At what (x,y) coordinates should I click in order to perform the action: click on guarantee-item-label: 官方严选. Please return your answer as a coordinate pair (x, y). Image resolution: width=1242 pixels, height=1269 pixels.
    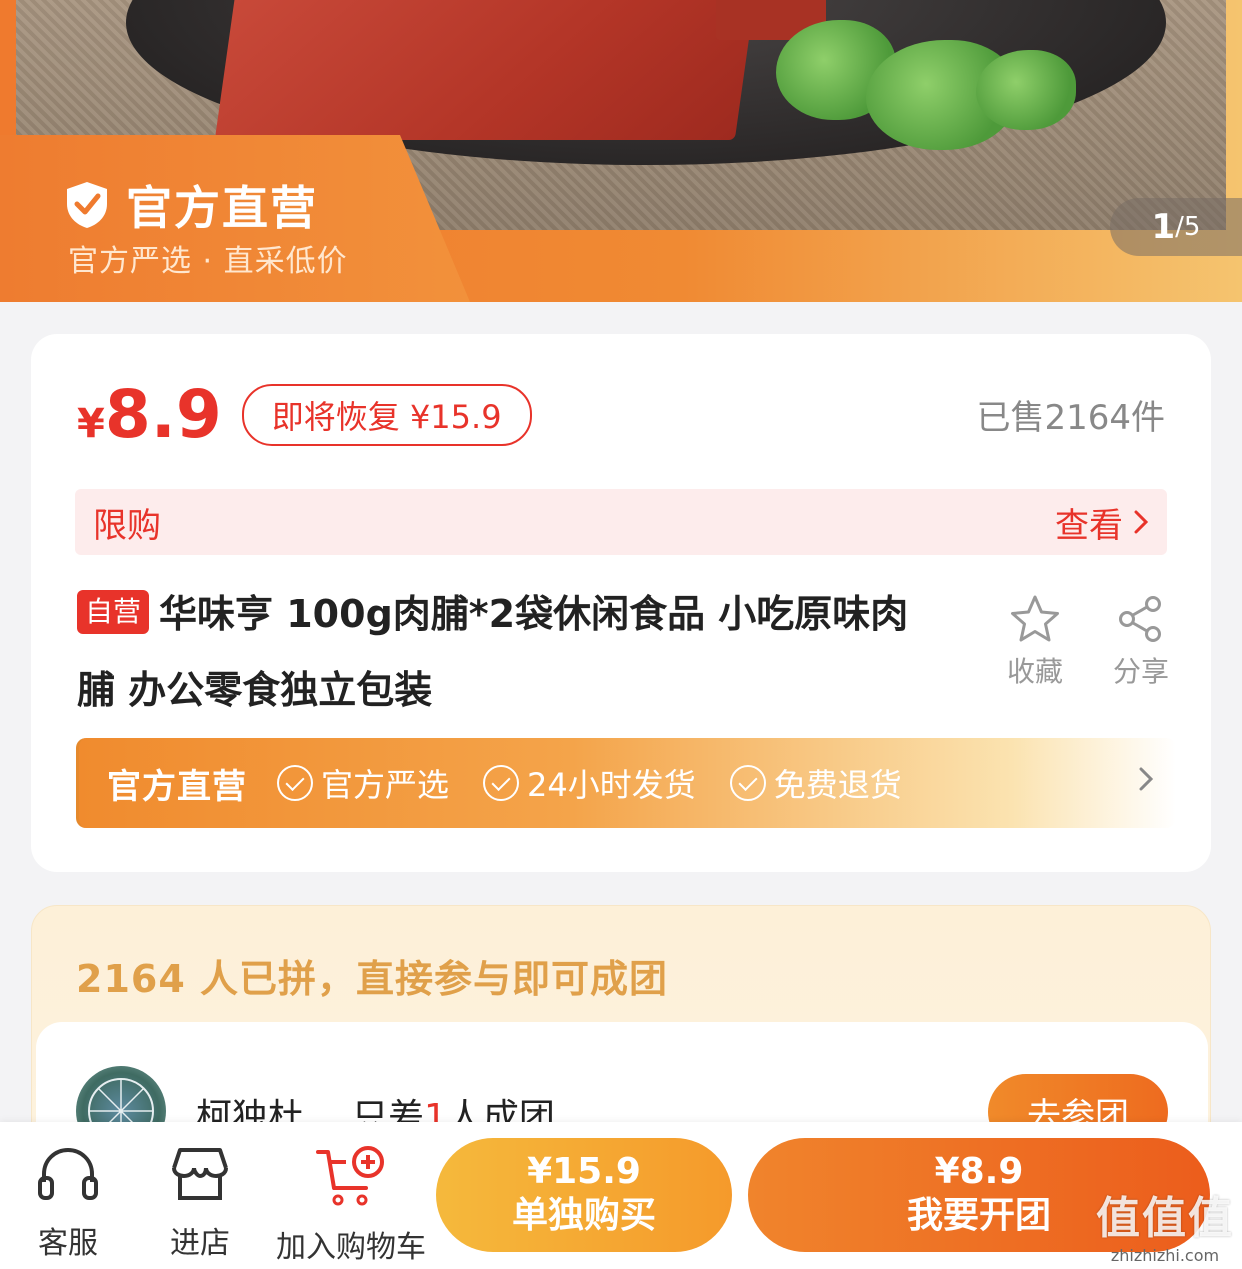
    Looking at the image, I should click on (385, 785).